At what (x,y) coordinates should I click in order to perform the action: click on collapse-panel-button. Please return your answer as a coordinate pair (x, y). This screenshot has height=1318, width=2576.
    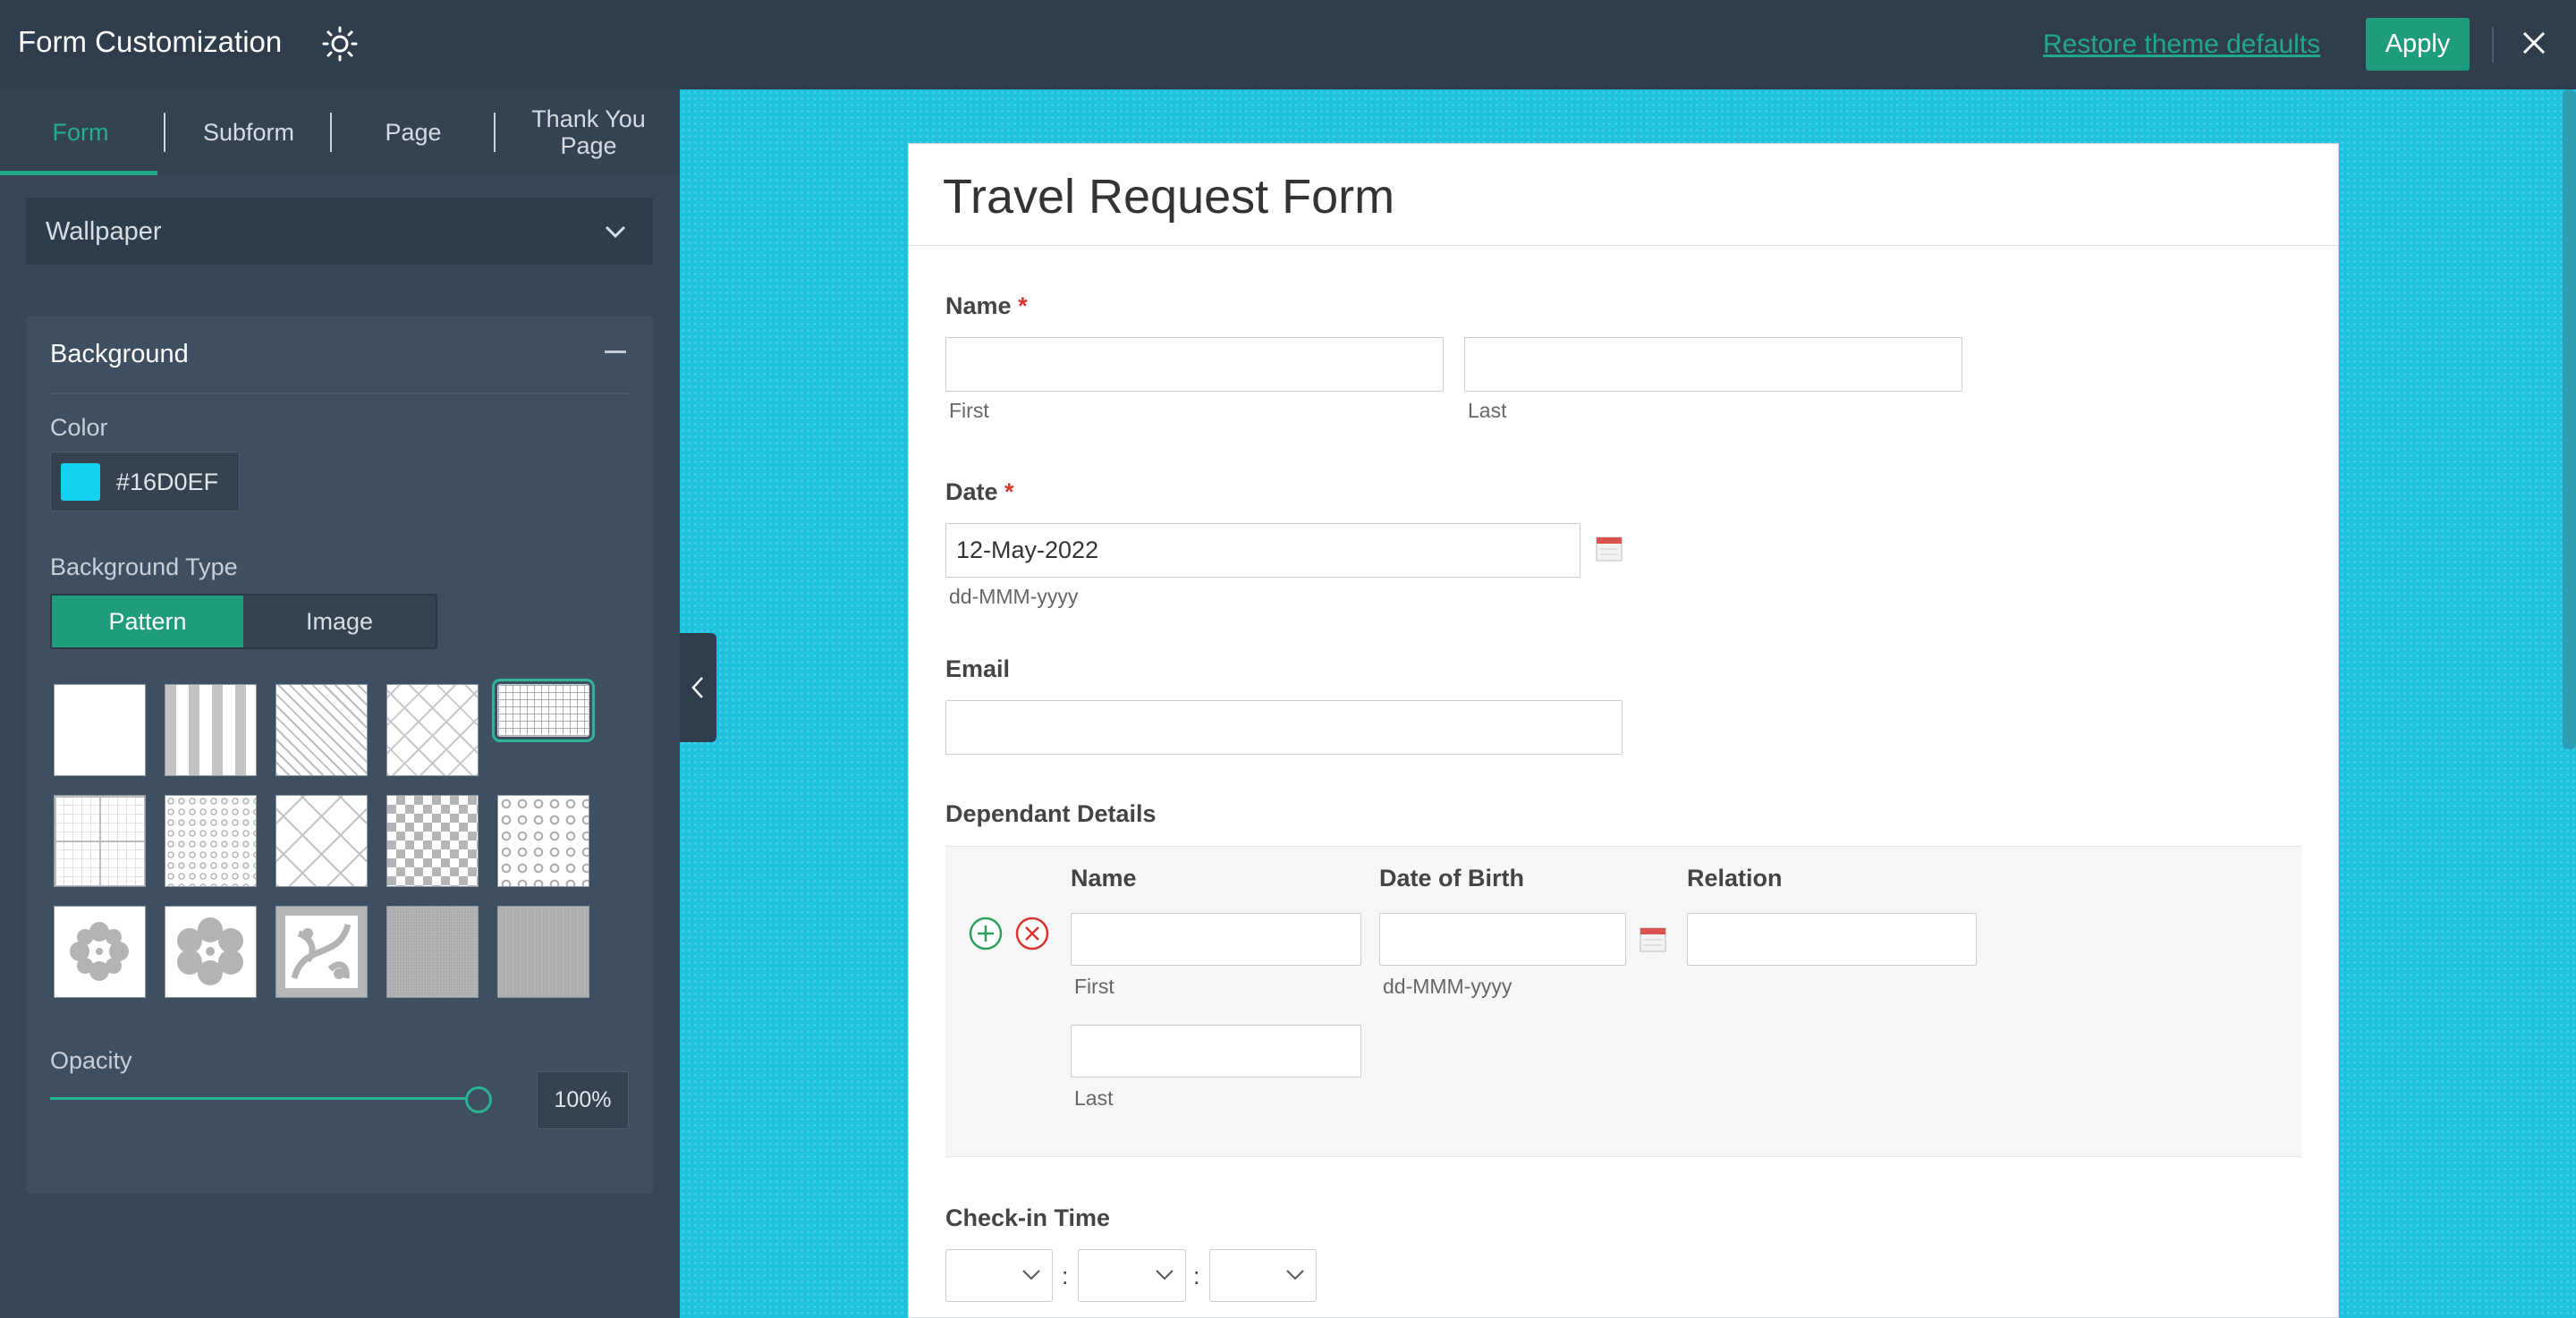
    Looking at the image, I should click on (698, 688).